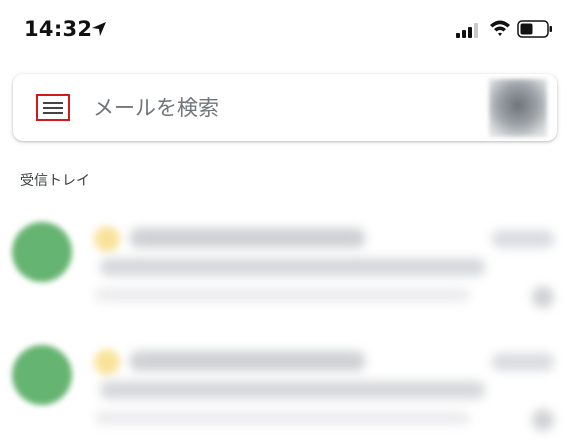 The image size is (572, 445). I want to click on inbox-section-label: 受信トレイ, so click(55, 181).